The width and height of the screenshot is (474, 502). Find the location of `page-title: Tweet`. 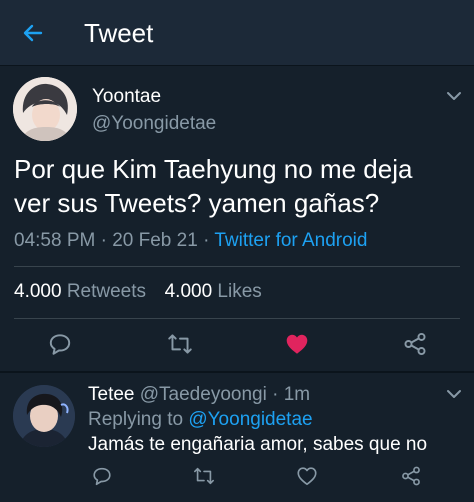

page-title: Tweet is located at coordinates (119, 33).